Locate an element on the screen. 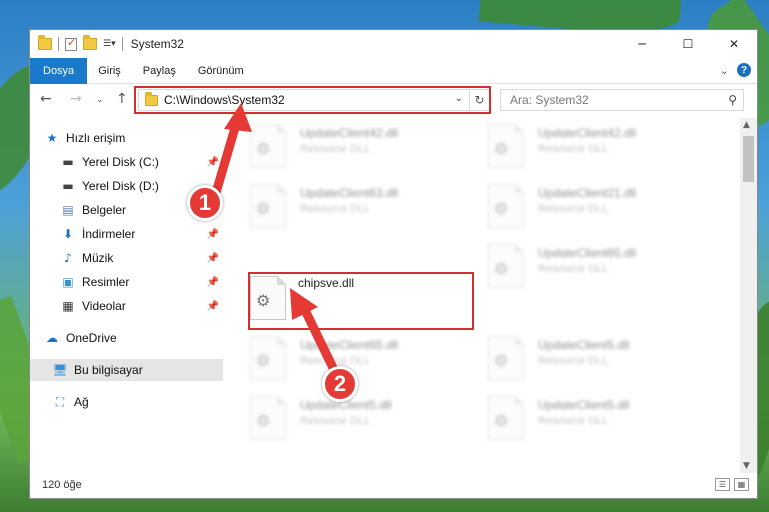 The height and width of the screenshot is (512, 769). scrollbar-thumb is located at coordinates (748, 159).